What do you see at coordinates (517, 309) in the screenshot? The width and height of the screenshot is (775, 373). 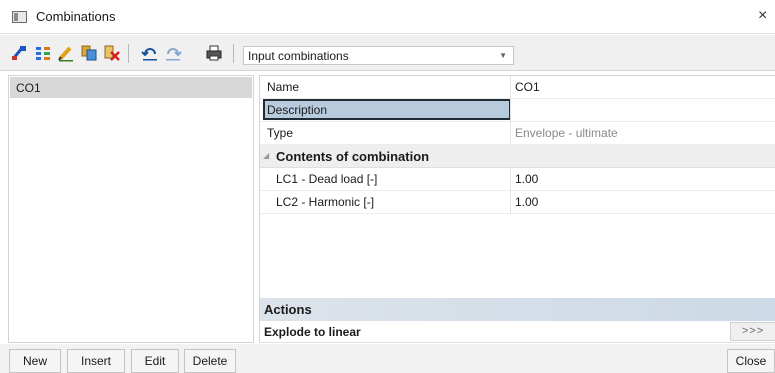 I see `actions-header: Actions` at bounding box center [517, 309].